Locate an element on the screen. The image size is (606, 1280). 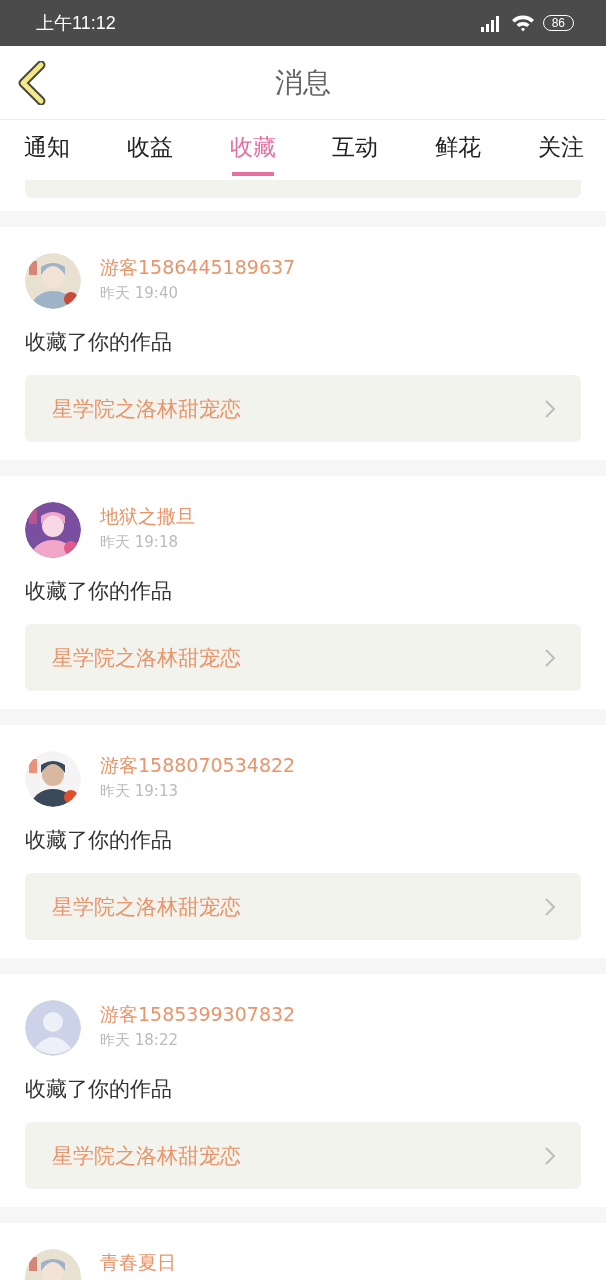
status-time: 上午11:12 is located at coordinates (76, 23).